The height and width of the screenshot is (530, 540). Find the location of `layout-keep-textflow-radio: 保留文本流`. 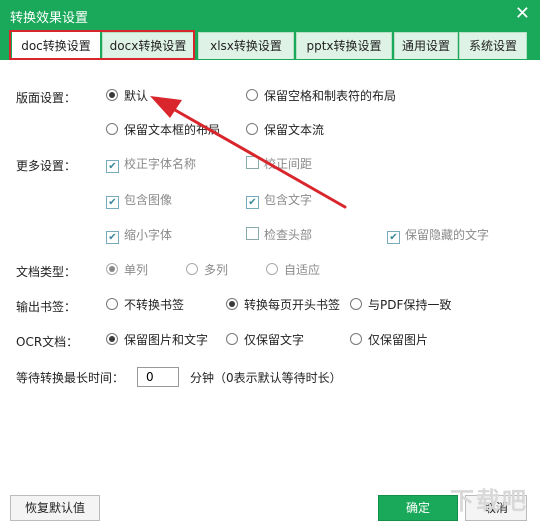

layout-keep-textflow-radio: 保留文本流 is located at coordinates (285, 130).